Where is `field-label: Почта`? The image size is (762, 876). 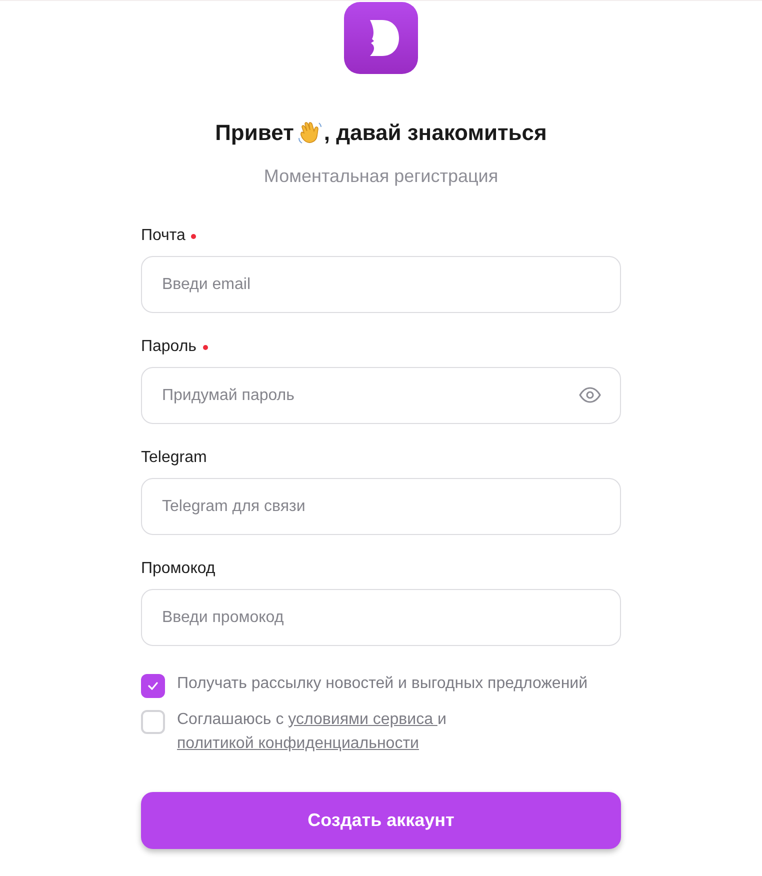 field-label: Почта is located at coordinates (163, 236).